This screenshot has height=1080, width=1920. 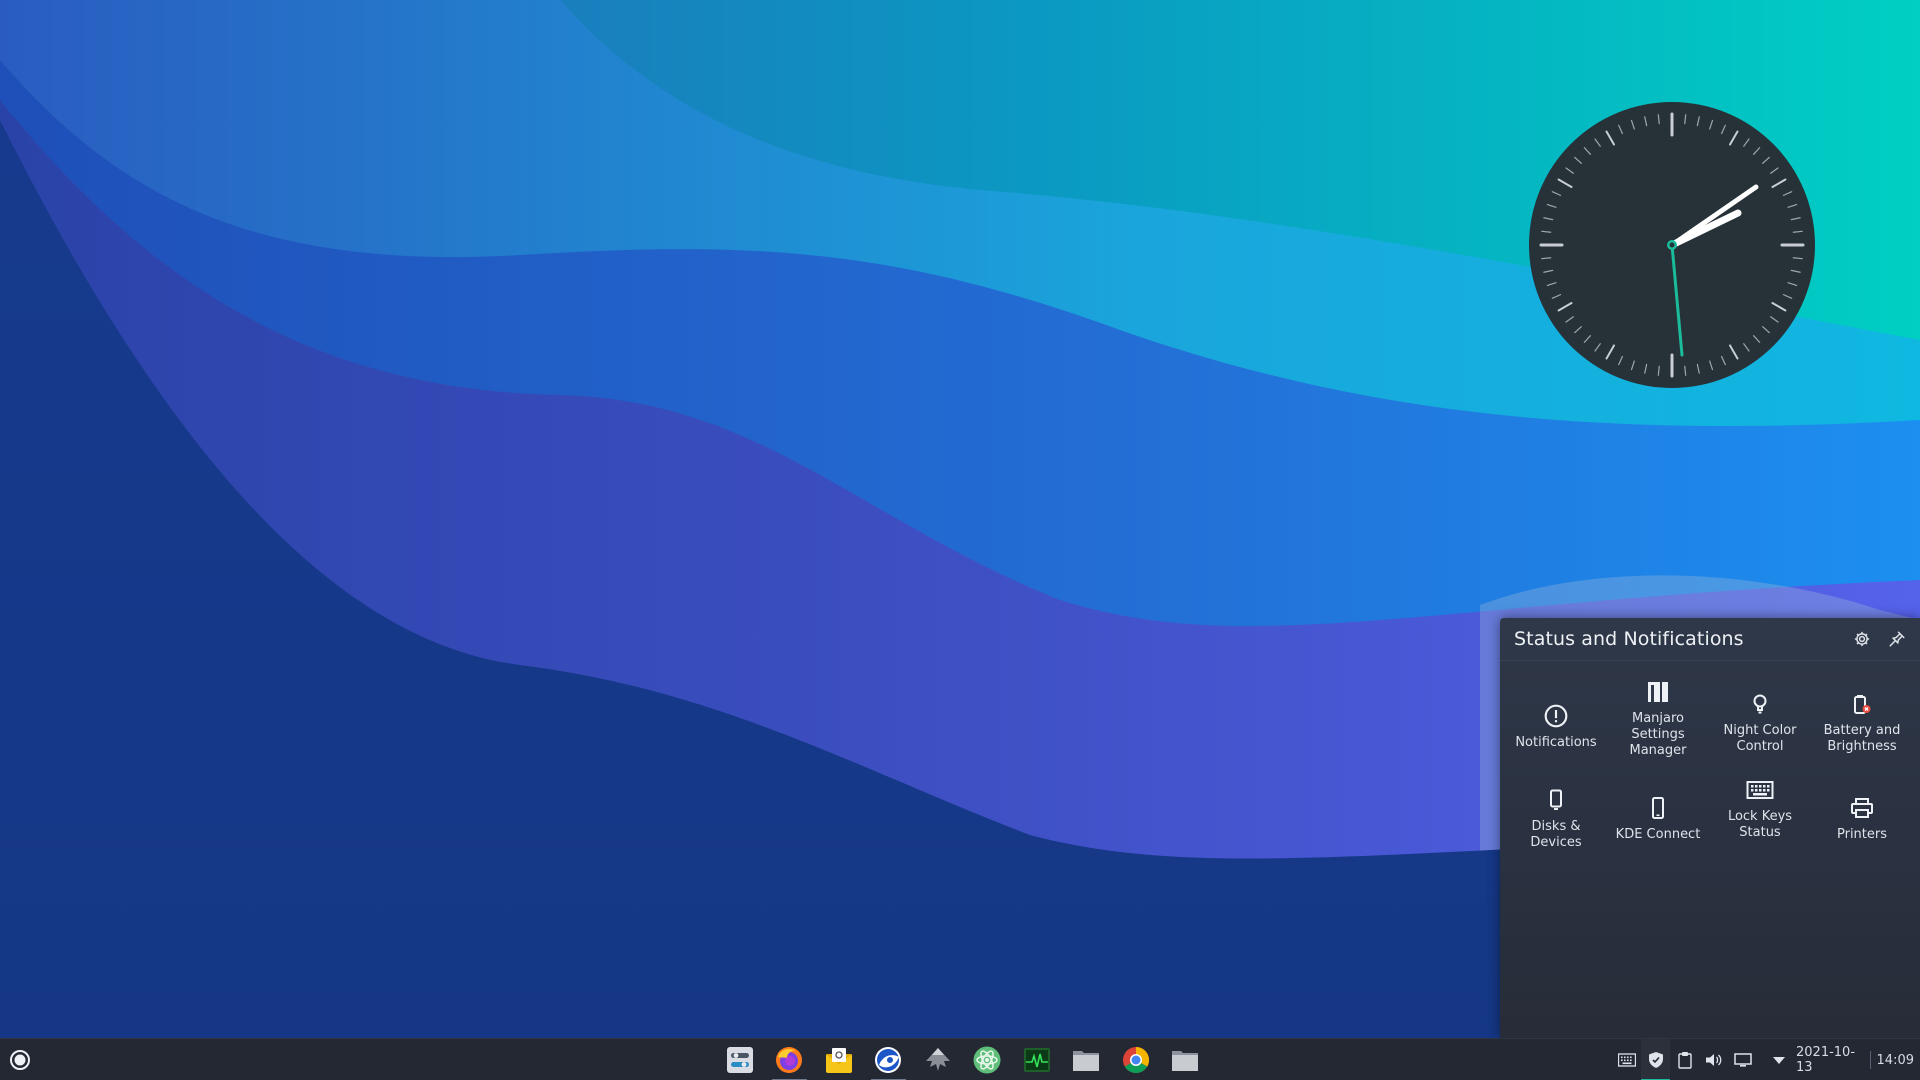 I want to click on analog-clock-widget, so click(x=1672, y=245).